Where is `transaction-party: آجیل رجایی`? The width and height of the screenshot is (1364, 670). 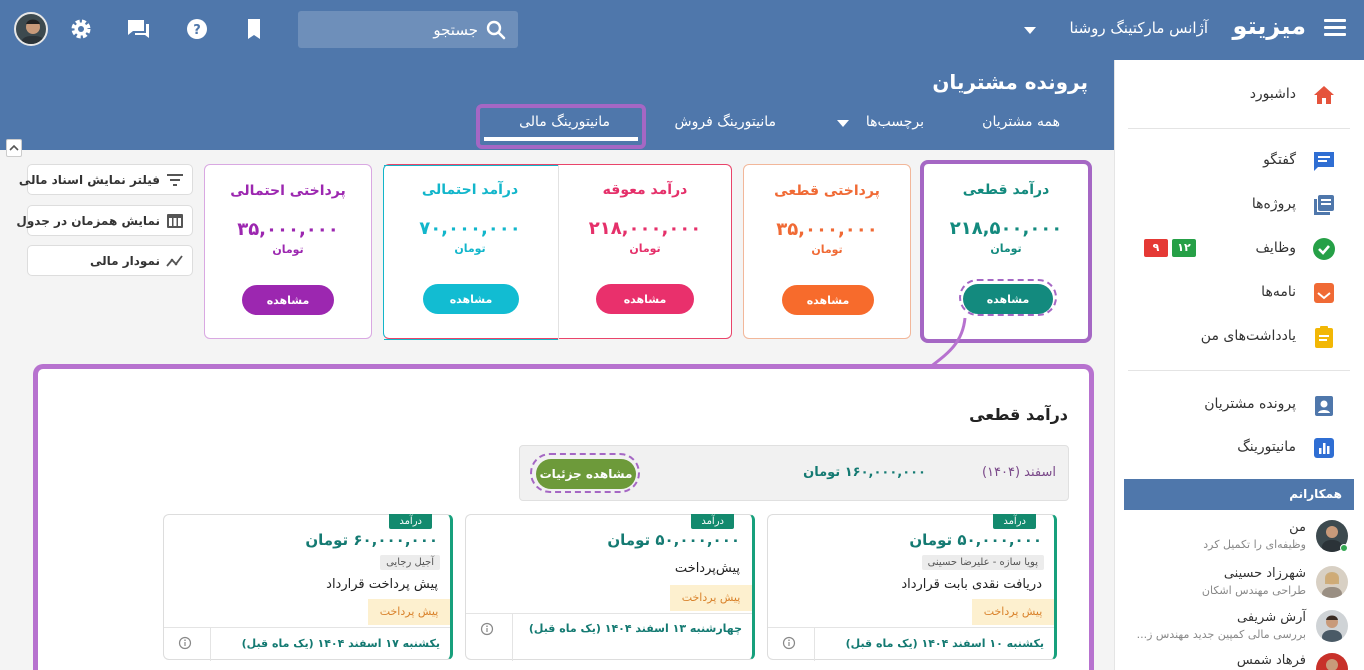 transaction-party: آجیل رجایی is located at coordinates (410, 562).